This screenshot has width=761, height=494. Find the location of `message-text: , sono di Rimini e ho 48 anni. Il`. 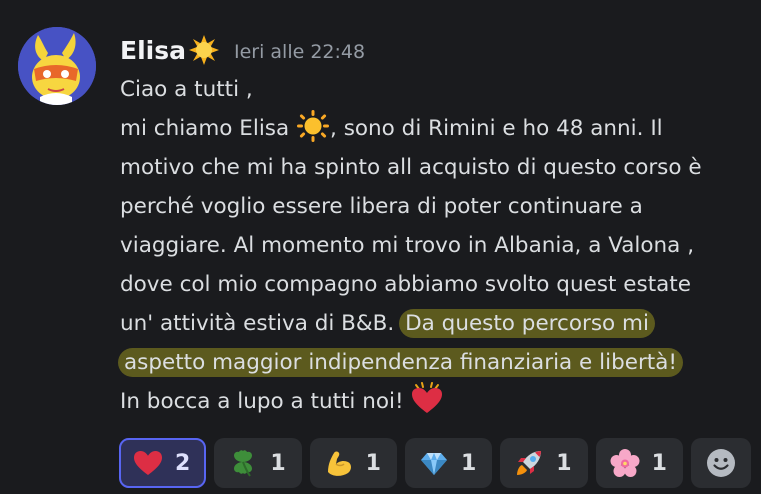

message-text: , sono di Rimini e ho 48 anni. Il is located at coordinates (496, 128).